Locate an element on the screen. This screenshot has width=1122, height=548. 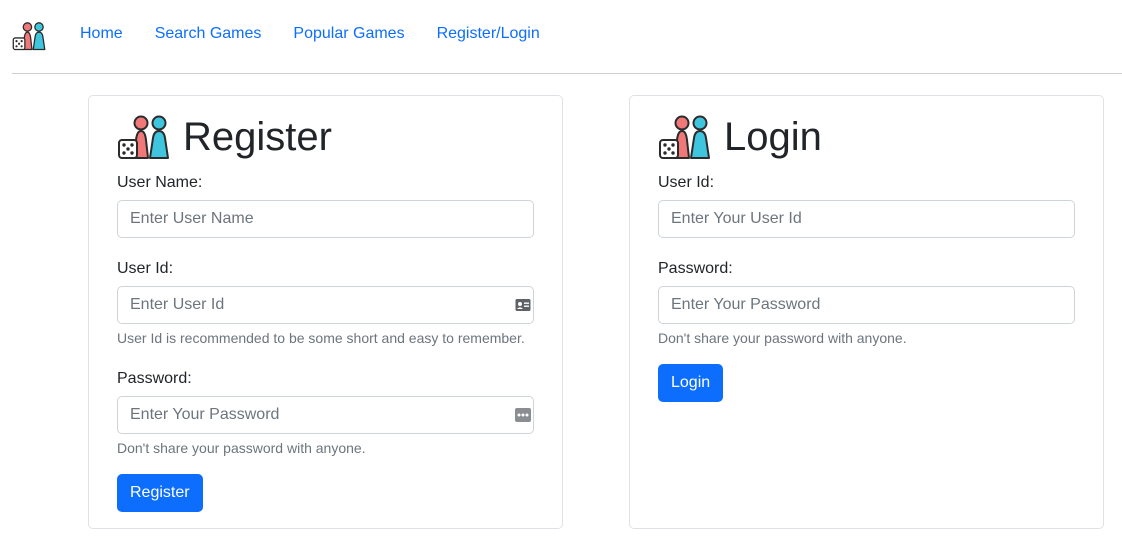
nav-link-search-games: Search Games is located at coordinates (208, 34).